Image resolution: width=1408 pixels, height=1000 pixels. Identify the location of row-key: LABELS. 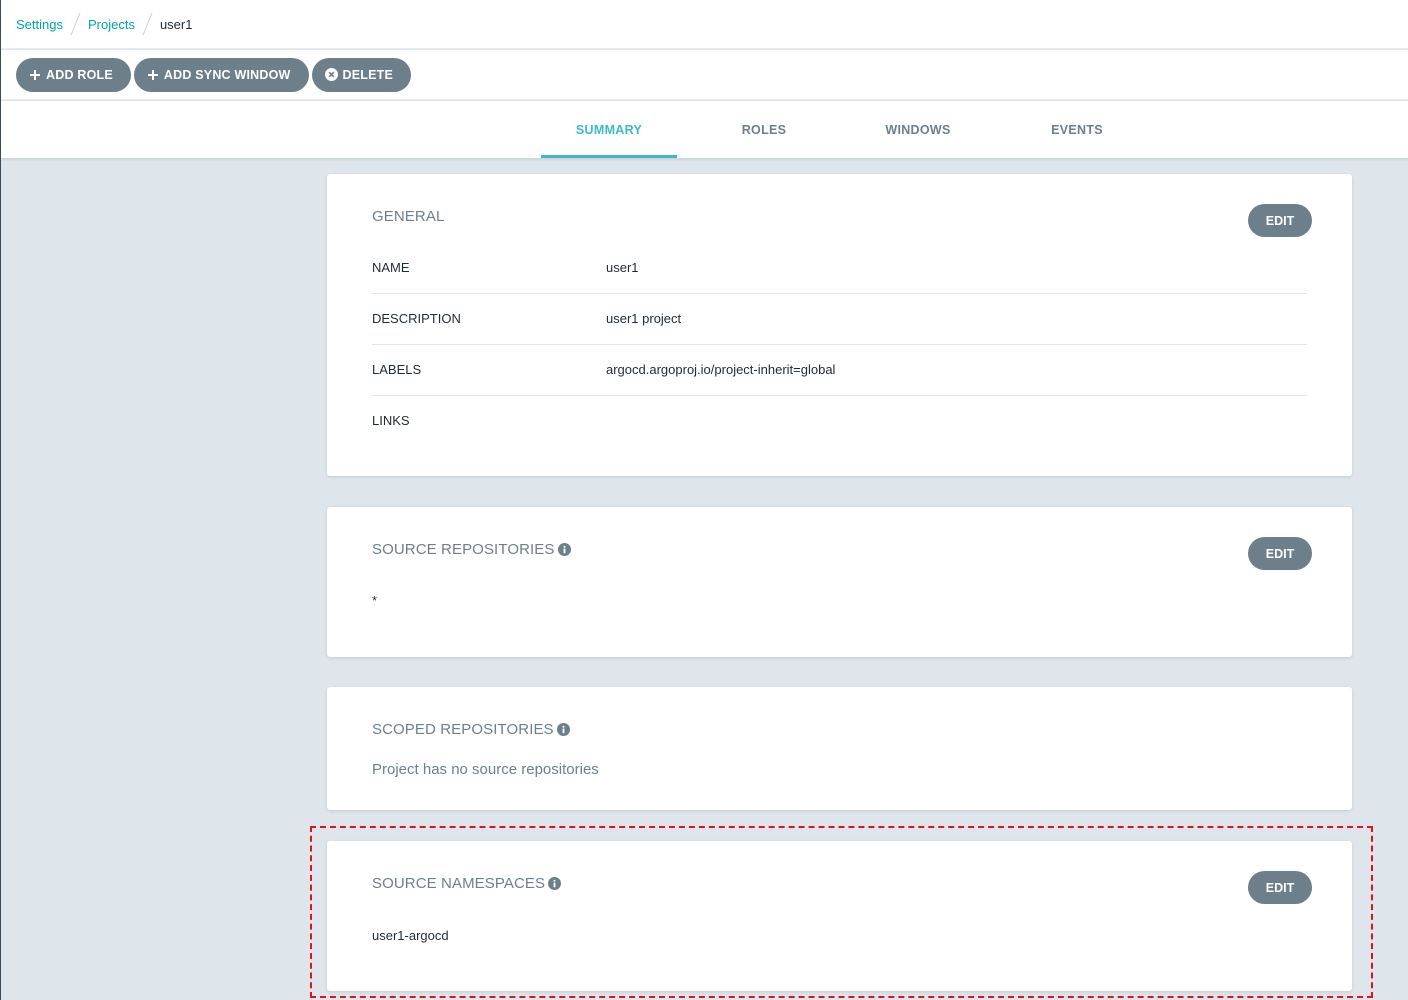
(397, 369).